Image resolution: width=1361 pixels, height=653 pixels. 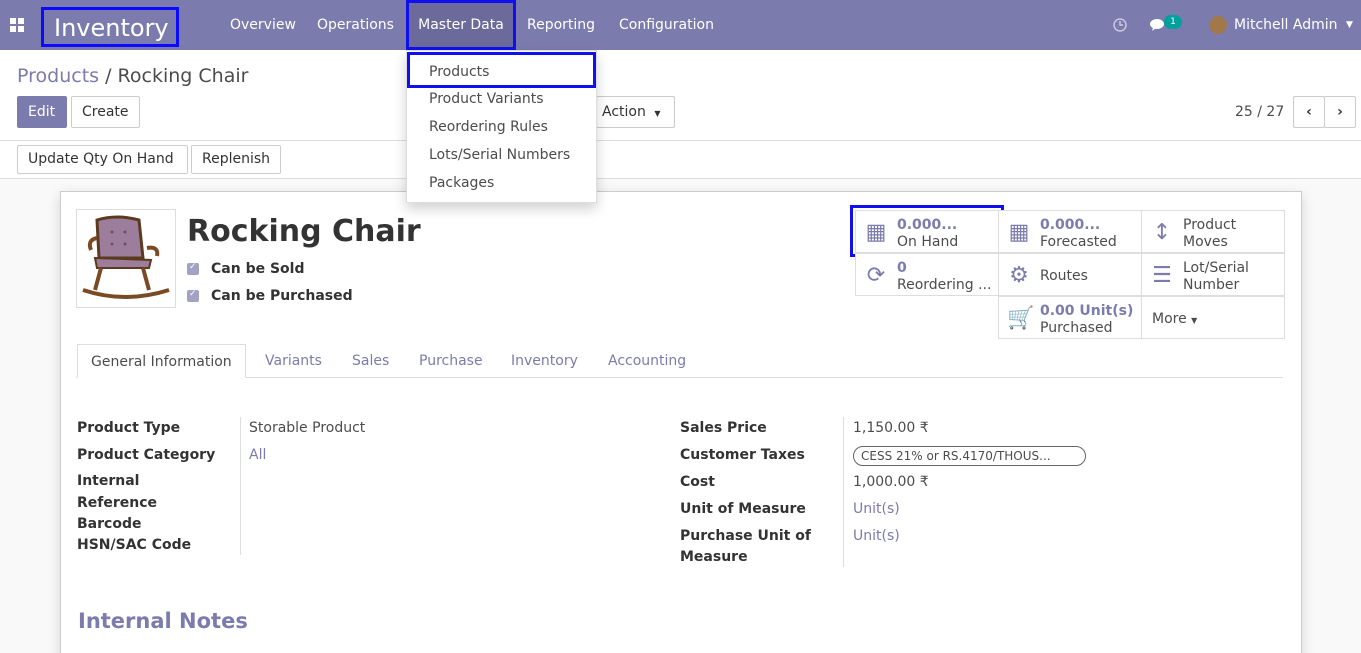 I want to click on tab-variants: Variants, so click(x=293, y=361).